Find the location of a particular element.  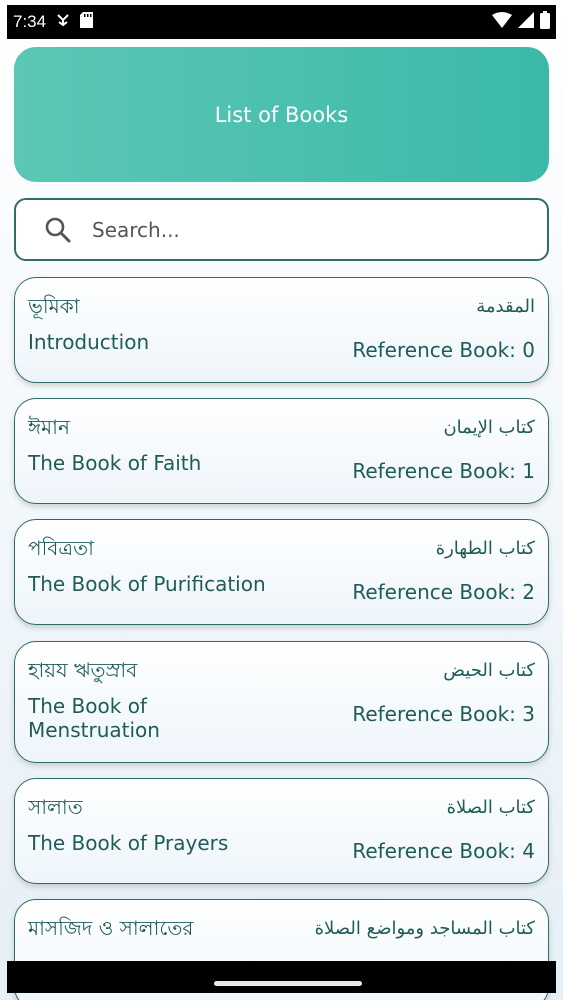

book-title-arabic: كتاب الحيض is located at coordinates (489, 670).